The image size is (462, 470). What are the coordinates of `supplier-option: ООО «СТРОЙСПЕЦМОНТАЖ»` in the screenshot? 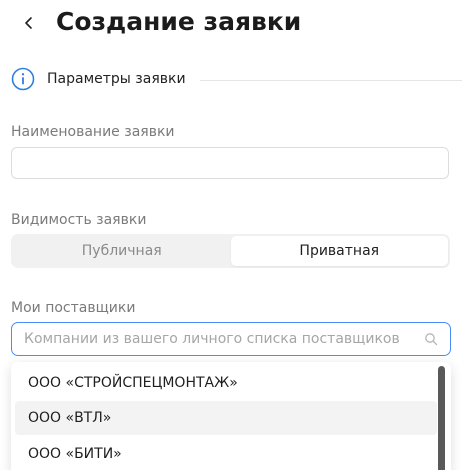 It's located at (226, 383).